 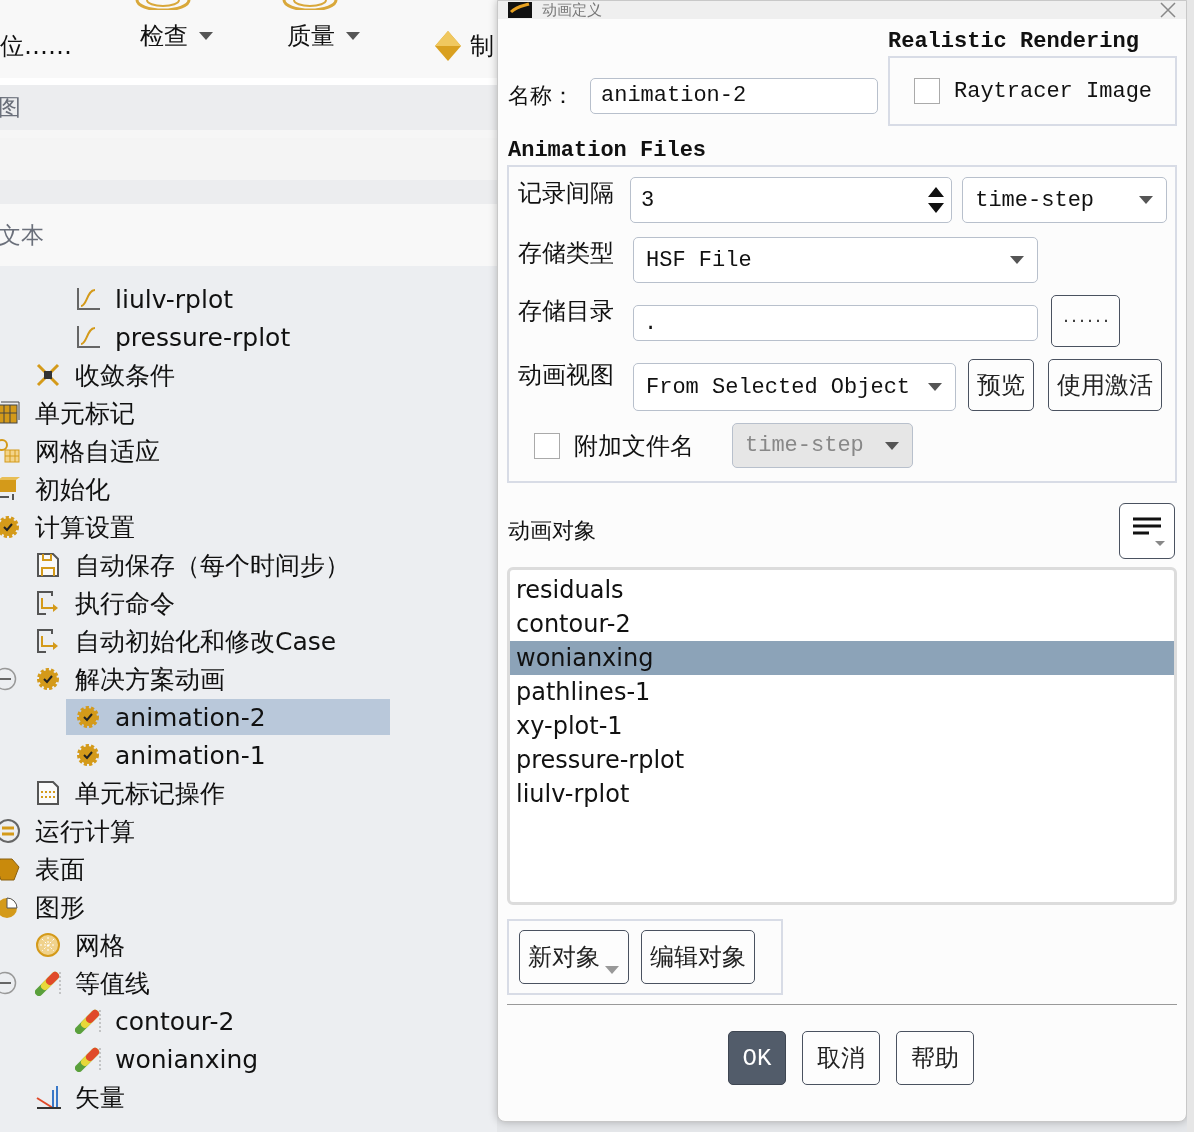 I want to click on tree-item: wonianxing, so click(x=228, y=1059).